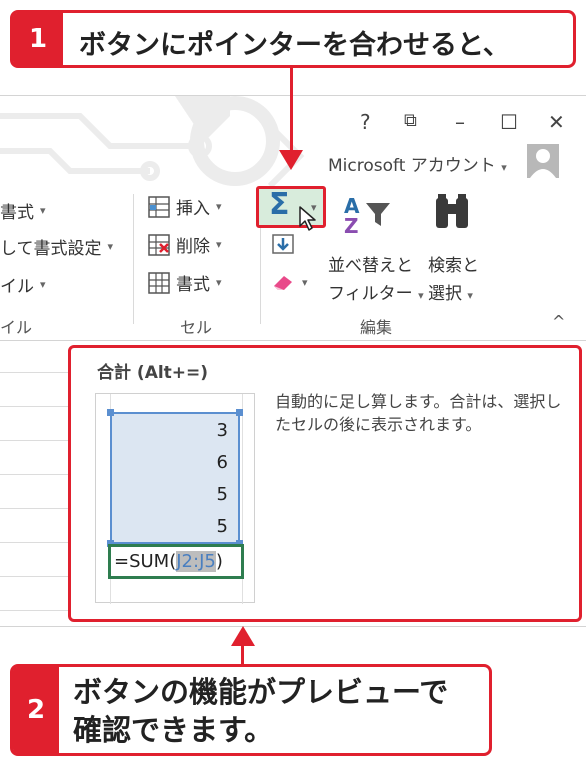  What do you see at coordinates (307, 218) in the screenshot?
I see `mouse-pointer-icon` at bounding box center [307, 218].